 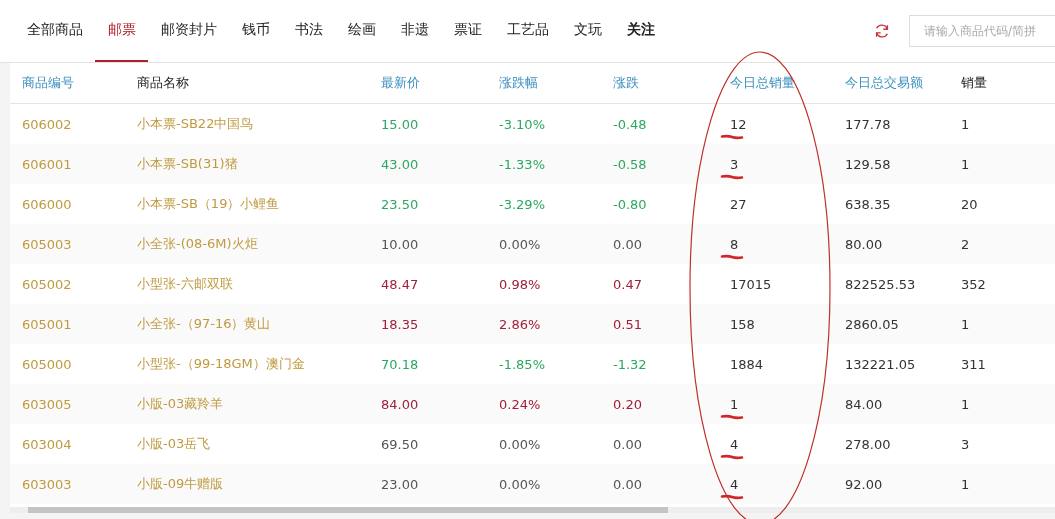 What do you see at coordinates (982, 31) in the screenshot?
I see `search-field: 请输入商品代码/简拼` at bounding box center [982, 31].